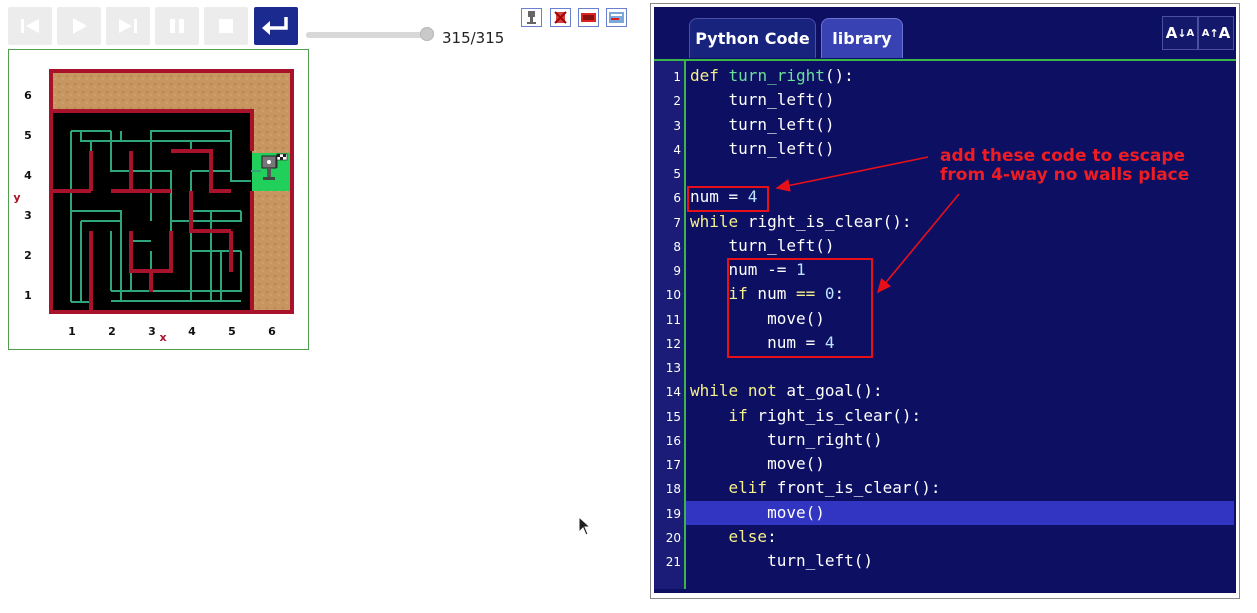 The height and width of the screenshot is (613, 1257). What do you see at coordinates (152, 331) in the screenshot?
I see `x-tick-label: 3` at bounding box center [152, 331].